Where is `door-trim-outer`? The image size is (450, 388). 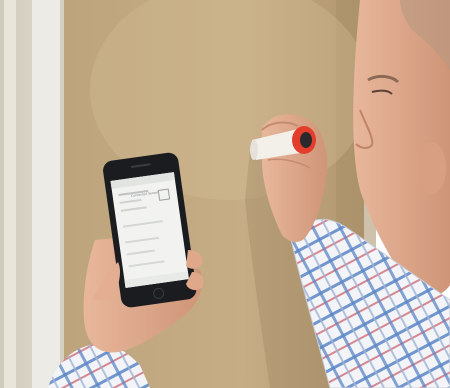 door-trim-outer is located at coordinates (10, 194).